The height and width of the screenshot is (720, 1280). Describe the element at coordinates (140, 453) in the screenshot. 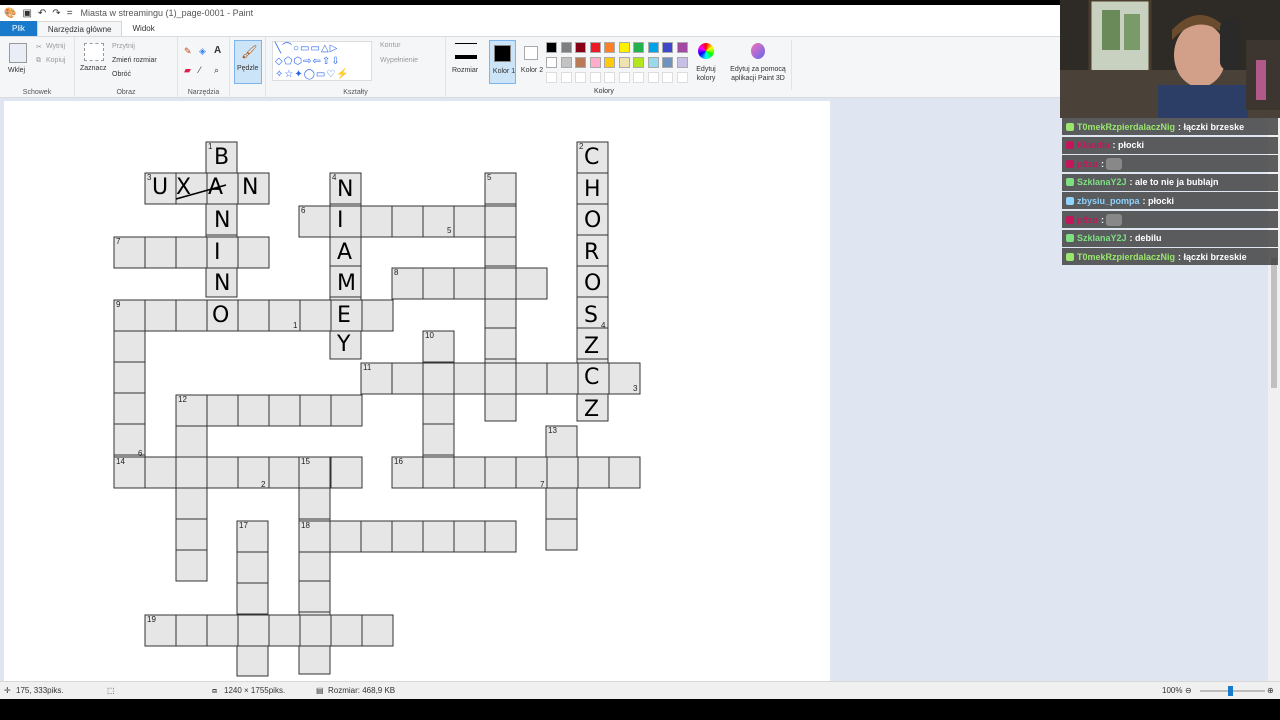

I see `clue-number: 6` at that location.